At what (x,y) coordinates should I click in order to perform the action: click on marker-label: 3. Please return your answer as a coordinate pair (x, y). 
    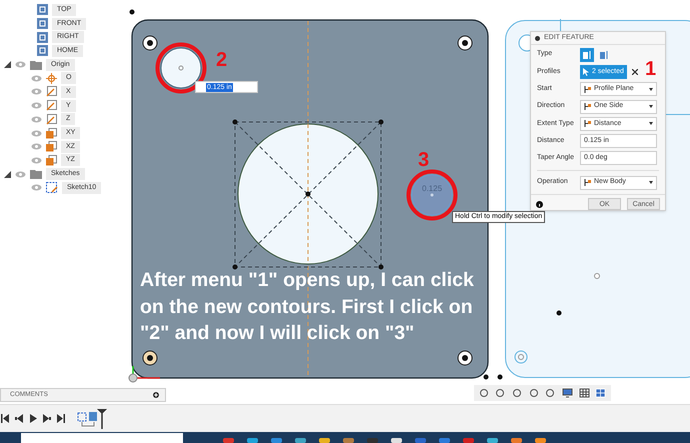
    Looking at the image, I should click on (424, 160).